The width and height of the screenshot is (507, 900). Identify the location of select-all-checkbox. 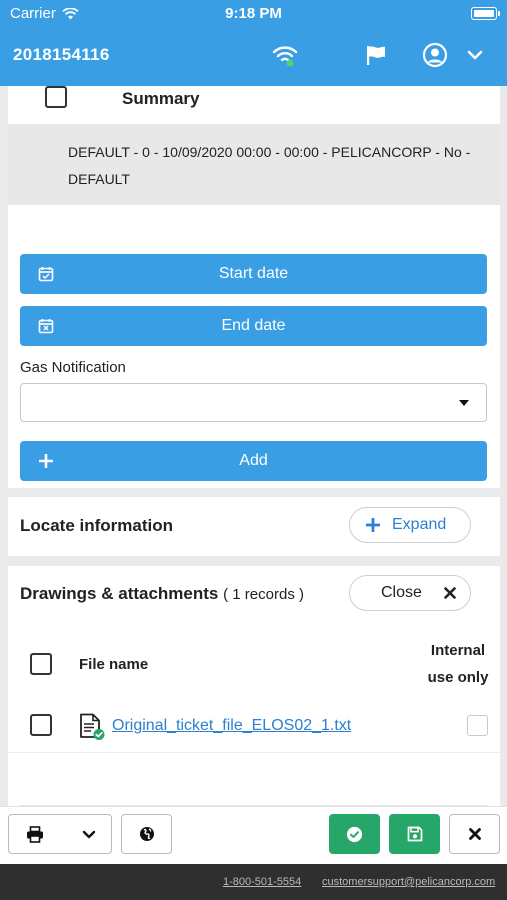
(41, 664).